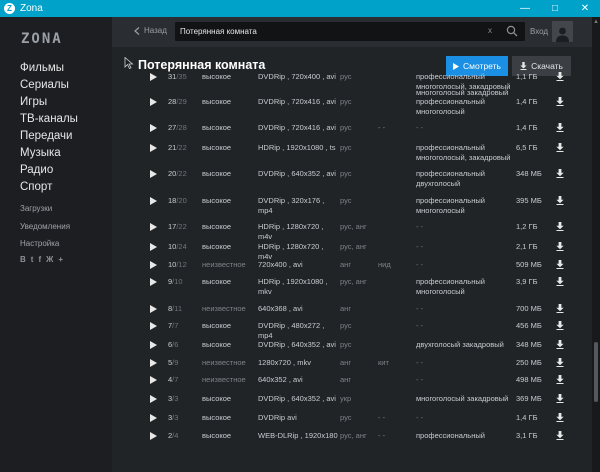 The width and height of the screenshot is (600, 472). Describe the element at coordinates (45, 244) in the screenshot. I see `sidebar-item-settings: Настройка` at that location.